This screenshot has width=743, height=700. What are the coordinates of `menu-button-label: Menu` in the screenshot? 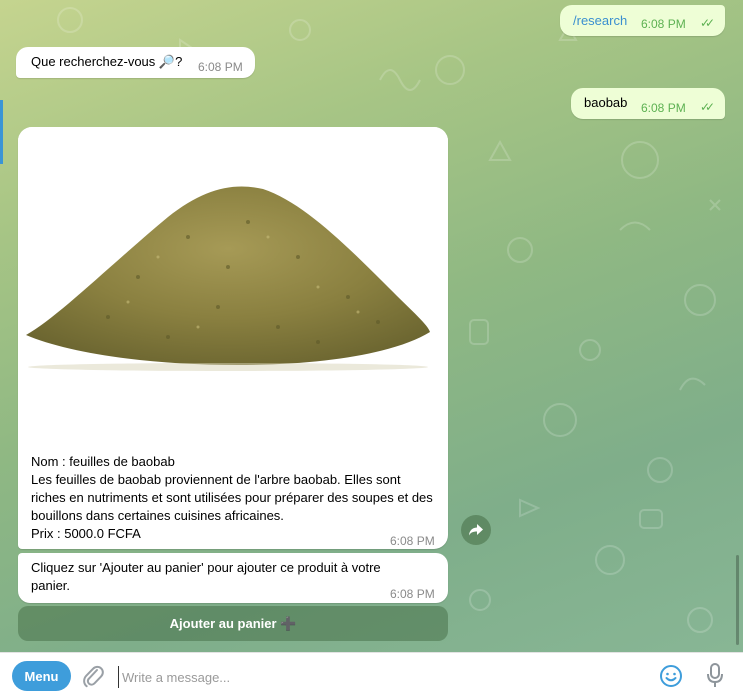 It's located at (41, 676).